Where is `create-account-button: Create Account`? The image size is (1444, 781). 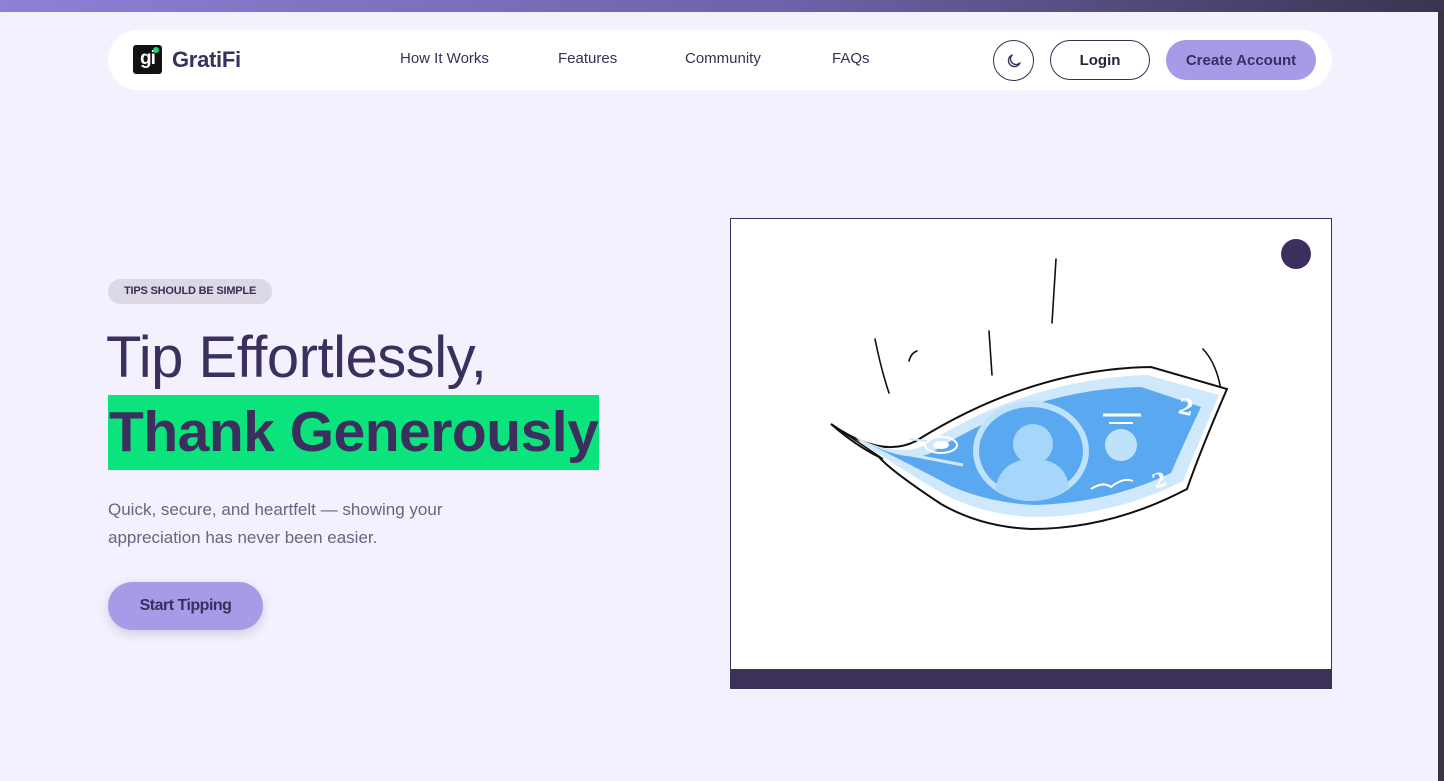 create-account-button: Create Account is located at coordinates (1241, 60).